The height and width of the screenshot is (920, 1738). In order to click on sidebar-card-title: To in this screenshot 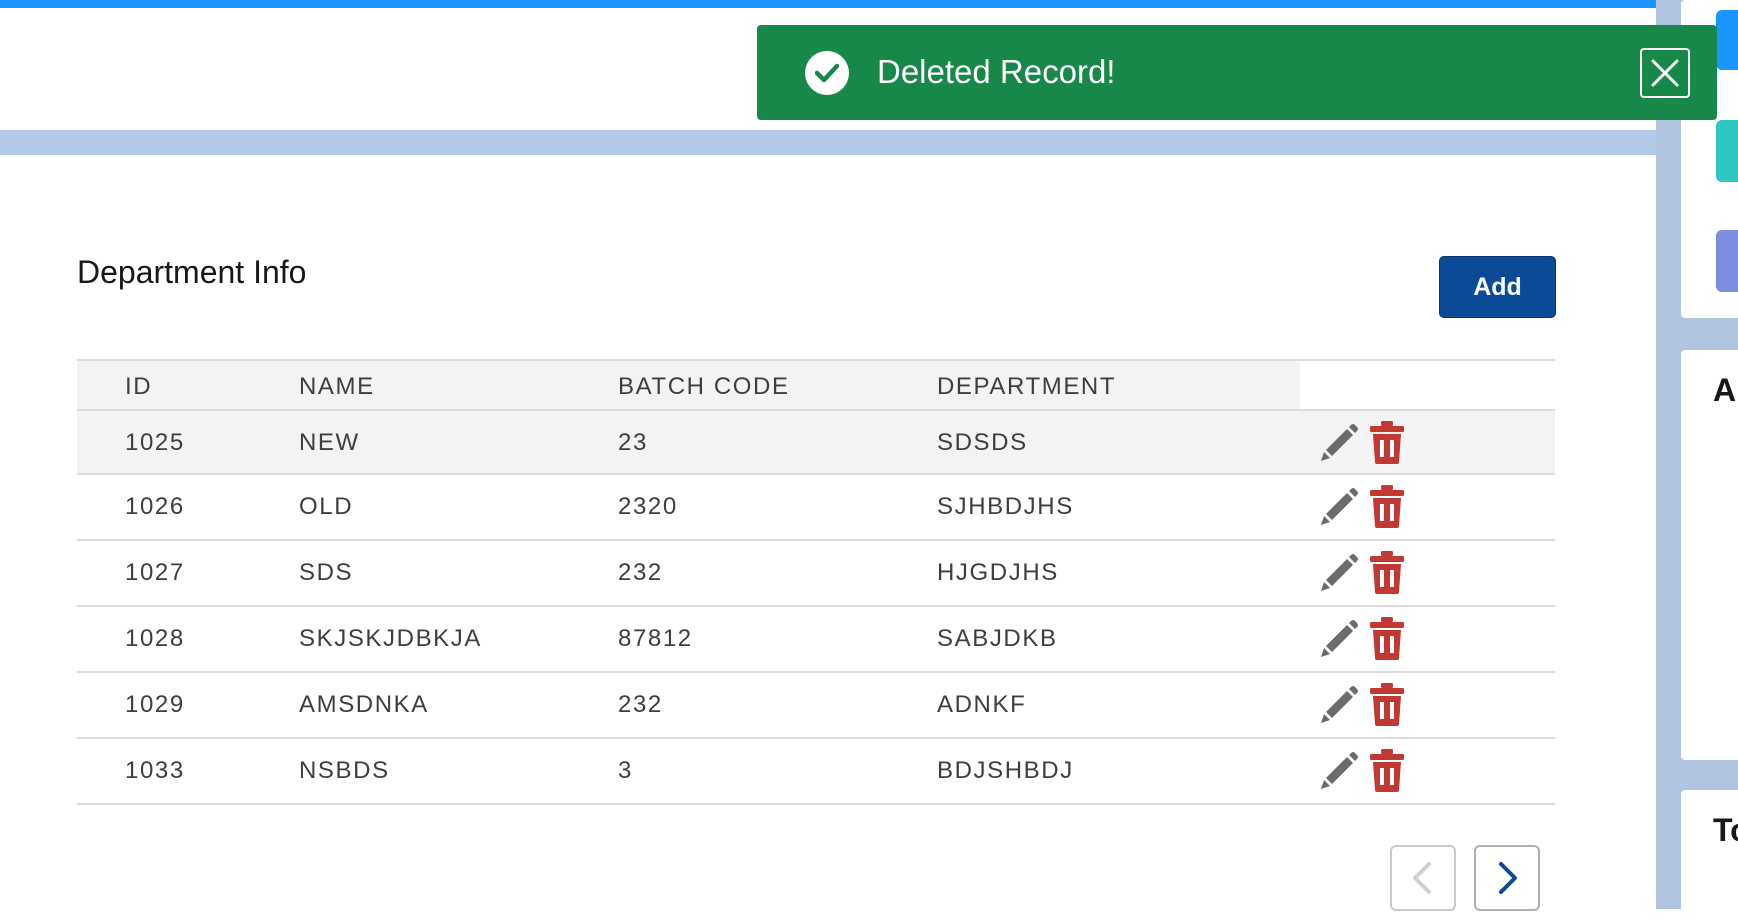, I will do `click(1725, 830)`.